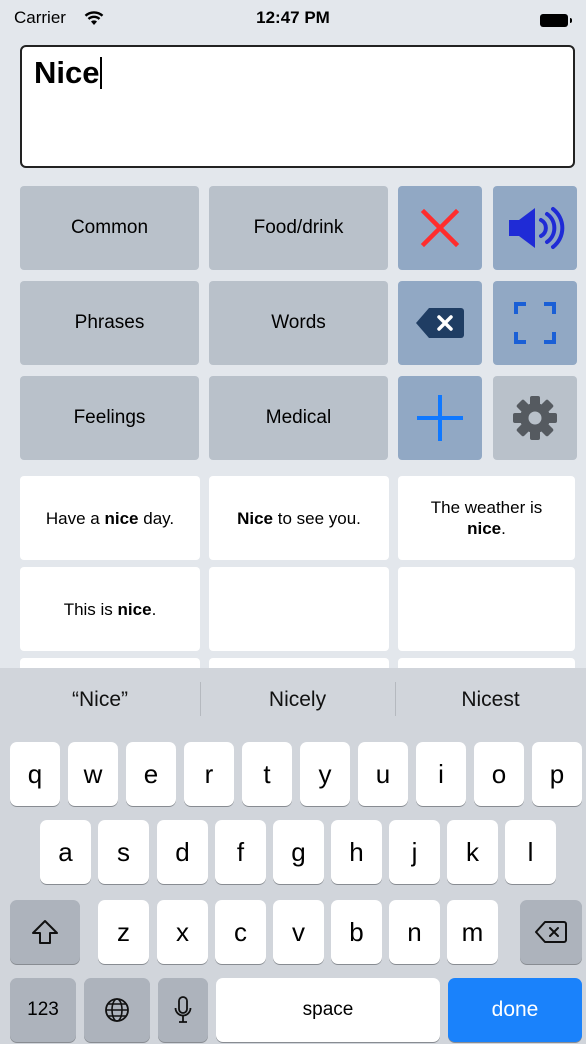  What do you see at coordinates (298, 852) in the screenshot?
I see `key-g: g` at bounding box center [298, 852].